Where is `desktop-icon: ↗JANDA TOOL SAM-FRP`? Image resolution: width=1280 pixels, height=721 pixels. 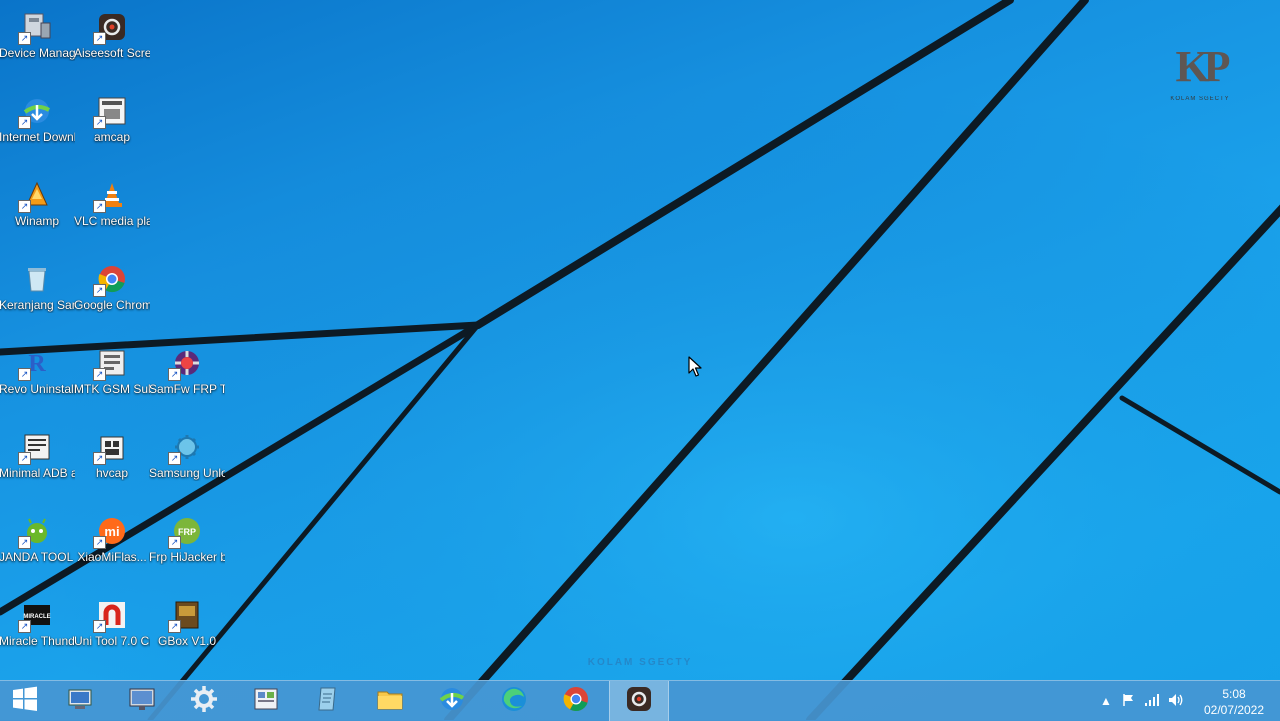 desktop-icon: ↗JANDA TOOL SAM-FRP is located at coordinates (37, 539).